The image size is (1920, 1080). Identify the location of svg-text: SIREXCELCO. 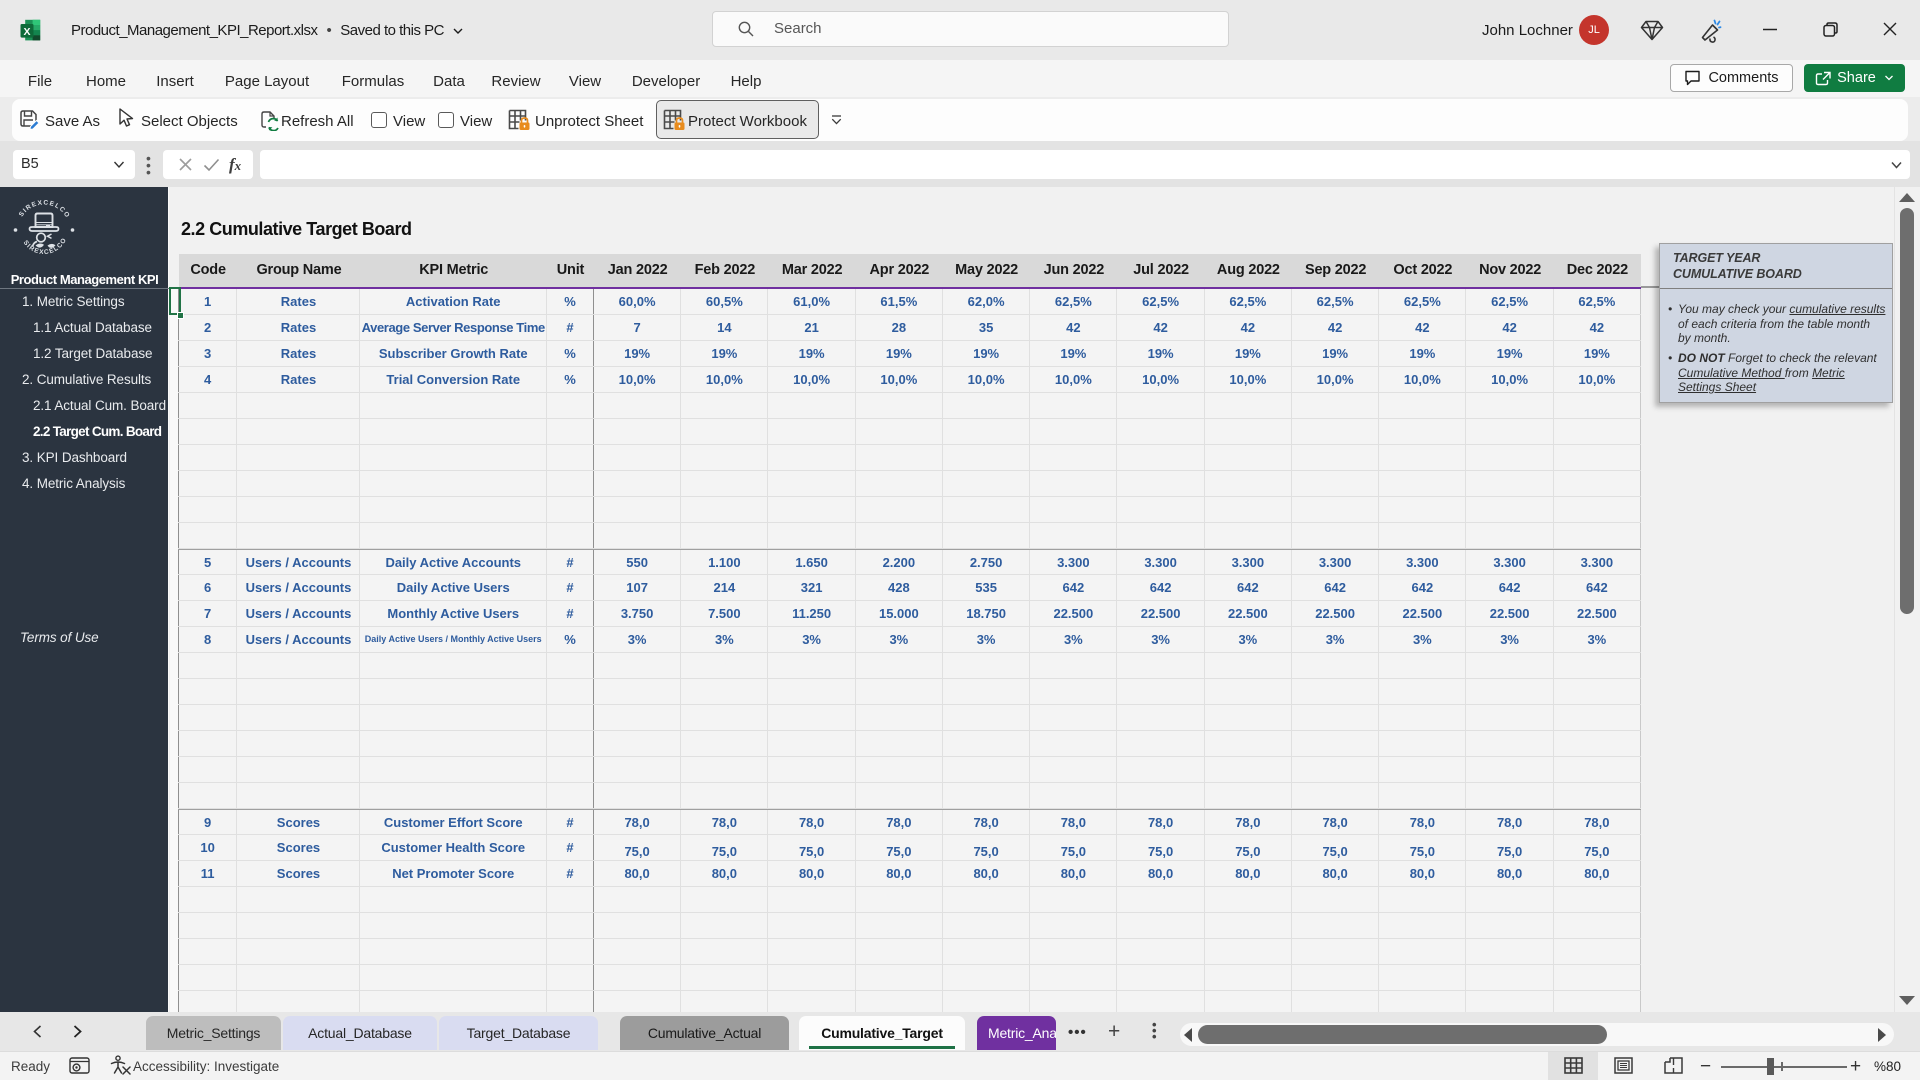
(44, 209).